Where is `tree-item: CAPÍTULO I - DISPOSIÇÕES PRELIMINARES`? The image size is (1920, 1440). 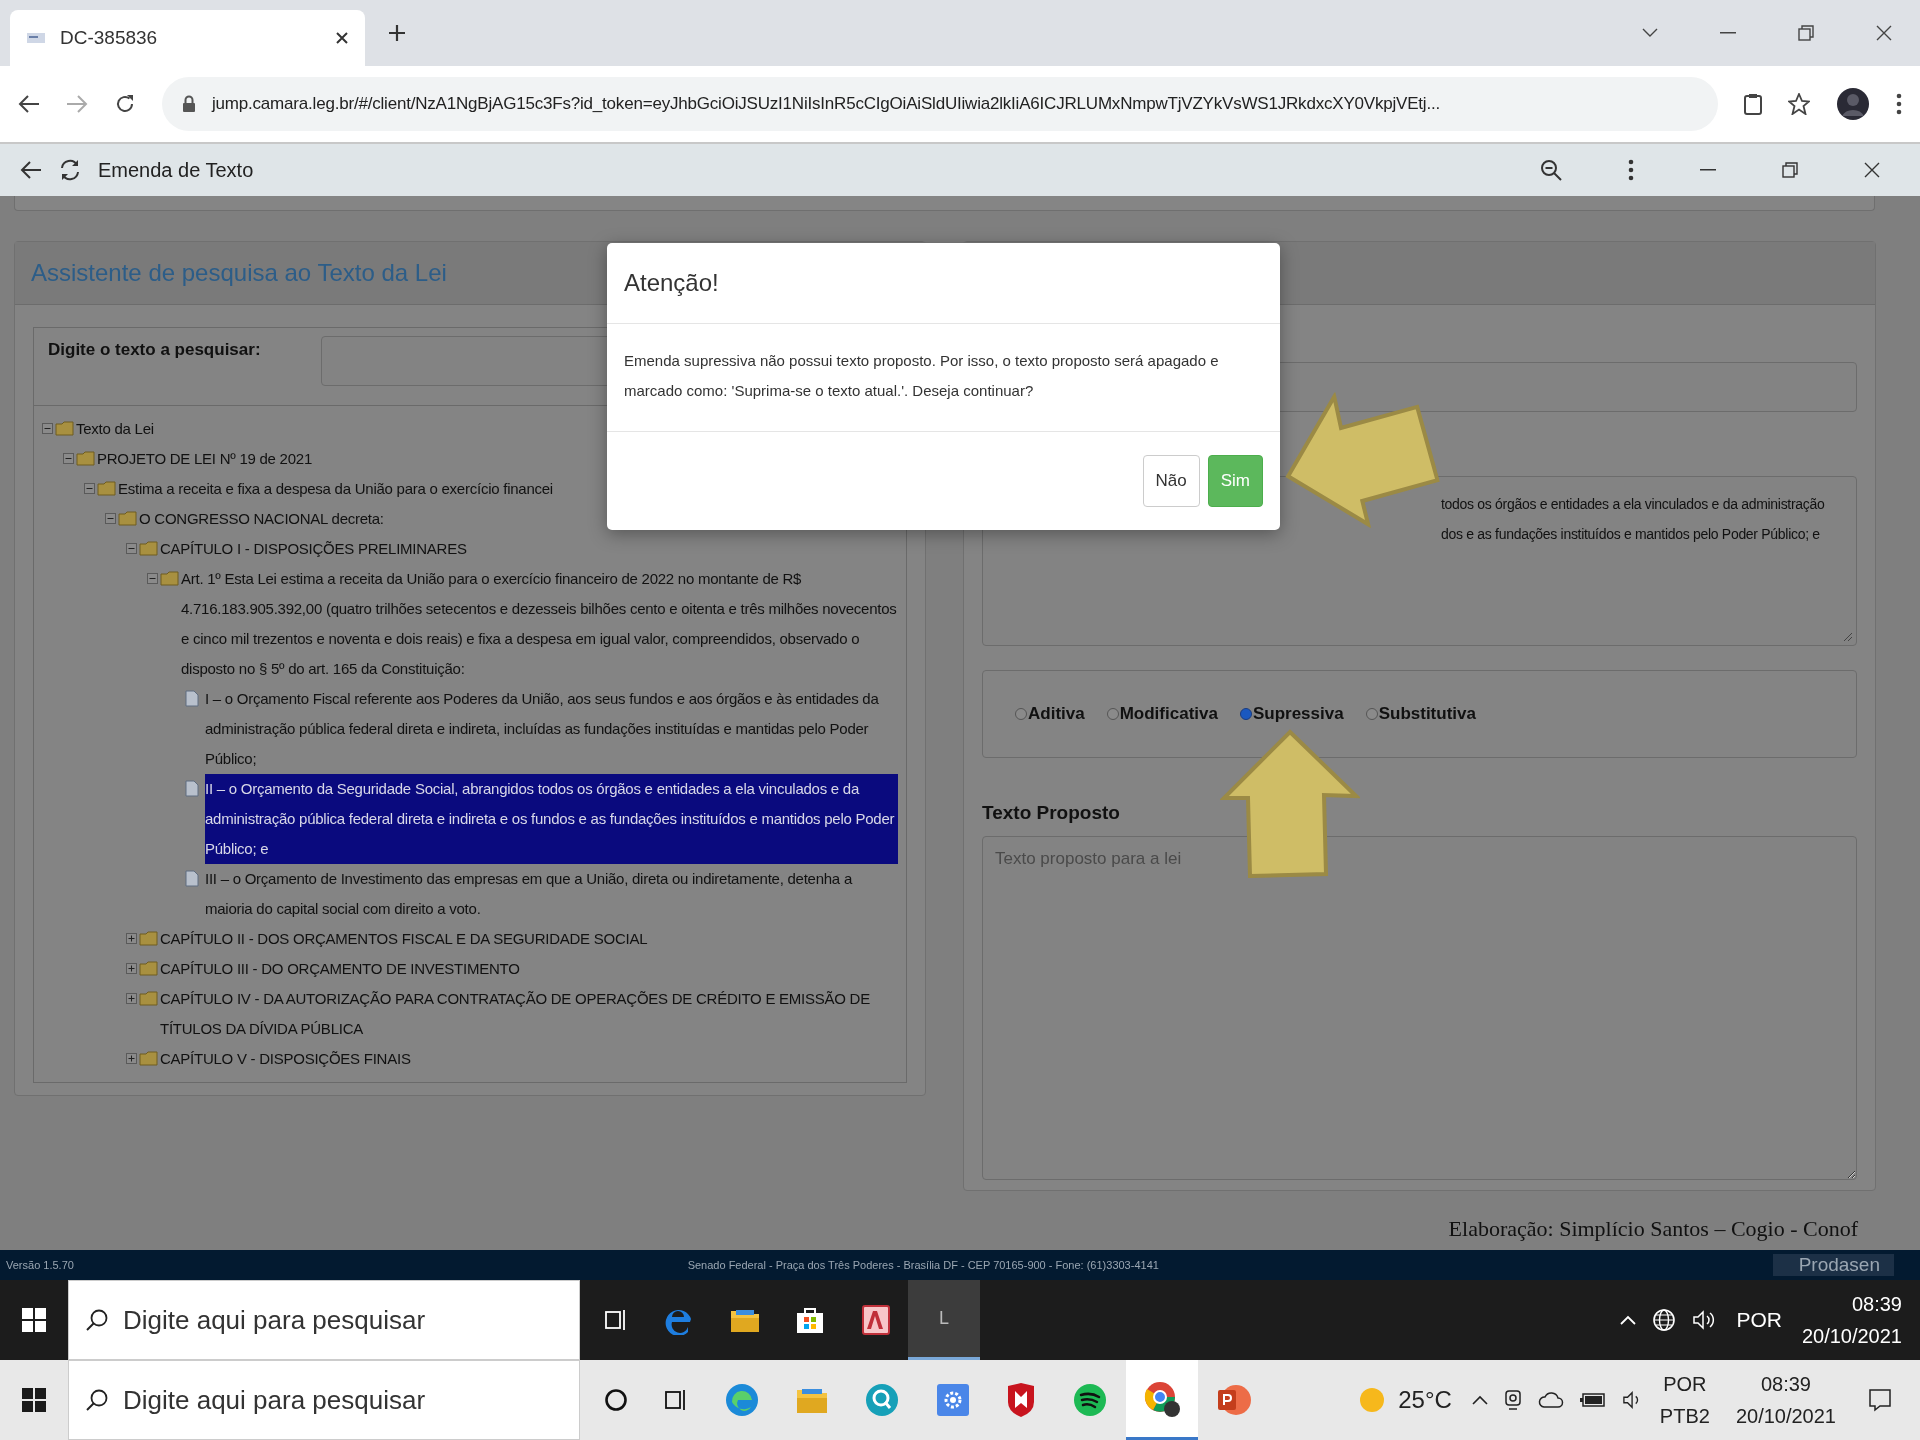 tree-item: CAPÍTULO I - DISPOSIÇÕES PRELIMINARES is located at coordinates (529, 549).